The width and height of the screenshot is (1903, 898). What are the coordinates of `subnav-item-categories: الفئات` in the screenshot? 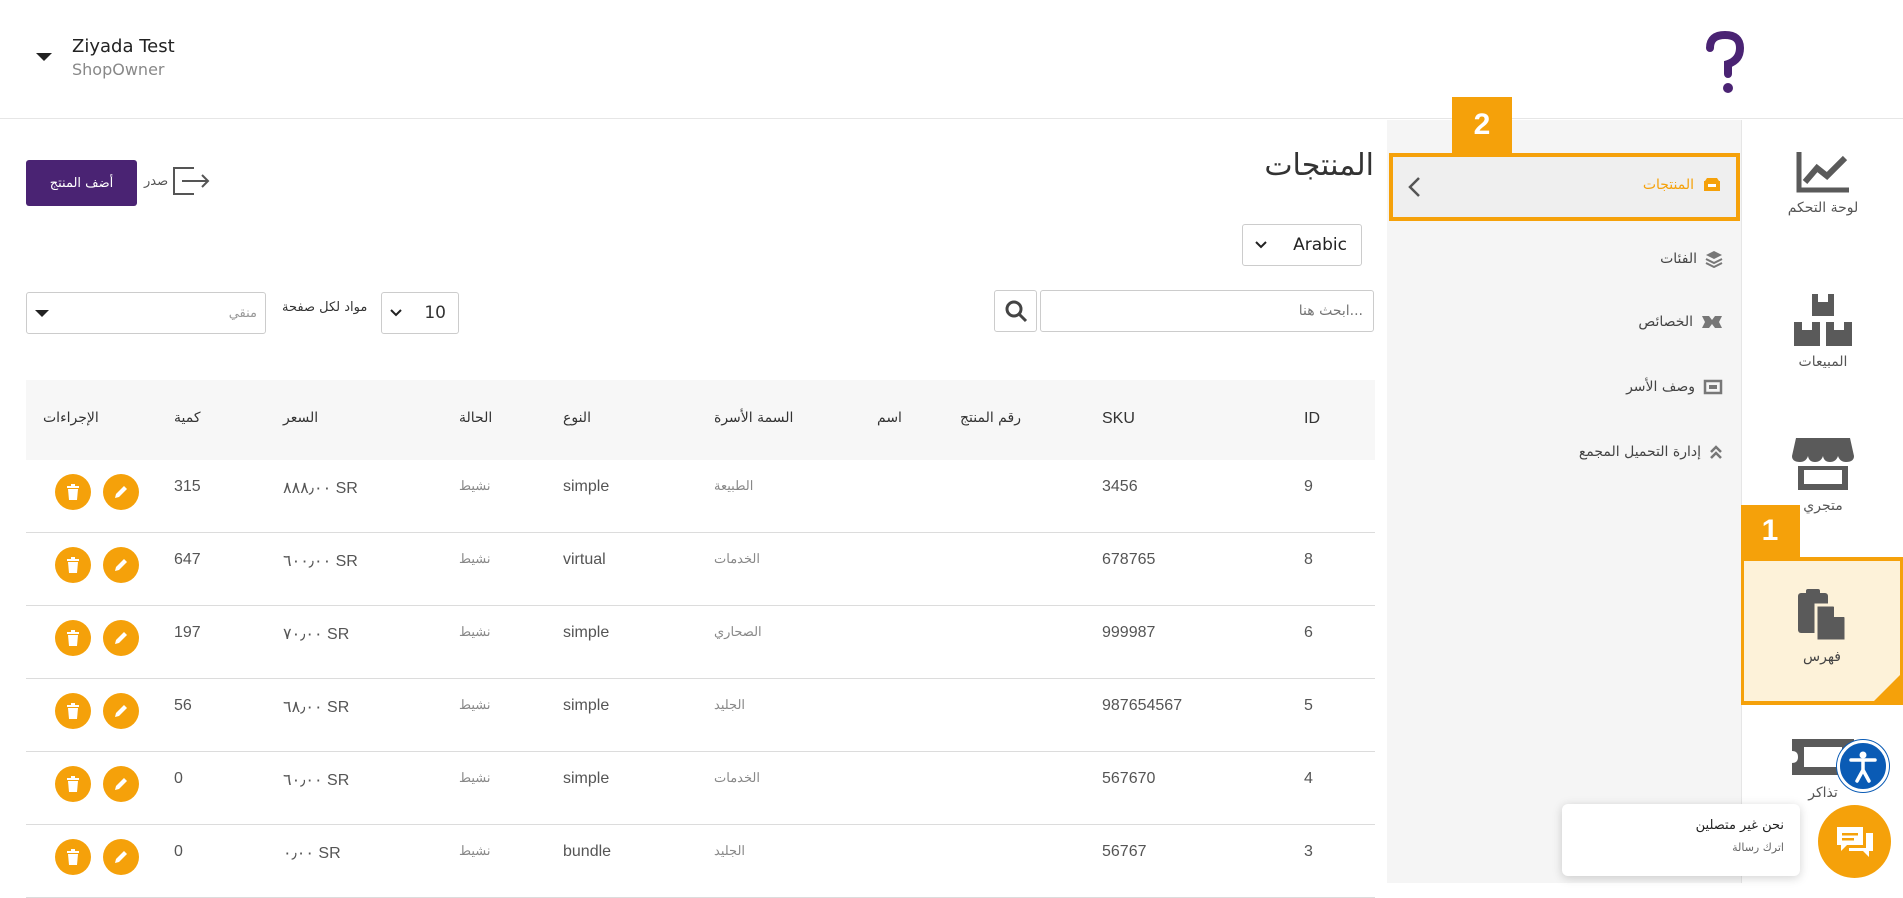 It's located at (1691, 259).